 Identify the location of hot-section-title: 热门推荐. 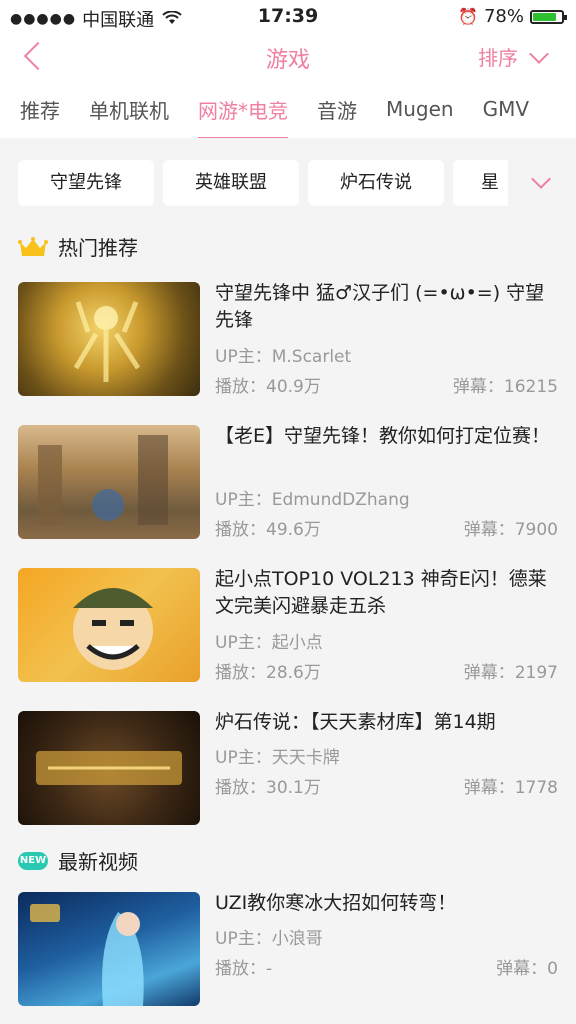
(98, 248).